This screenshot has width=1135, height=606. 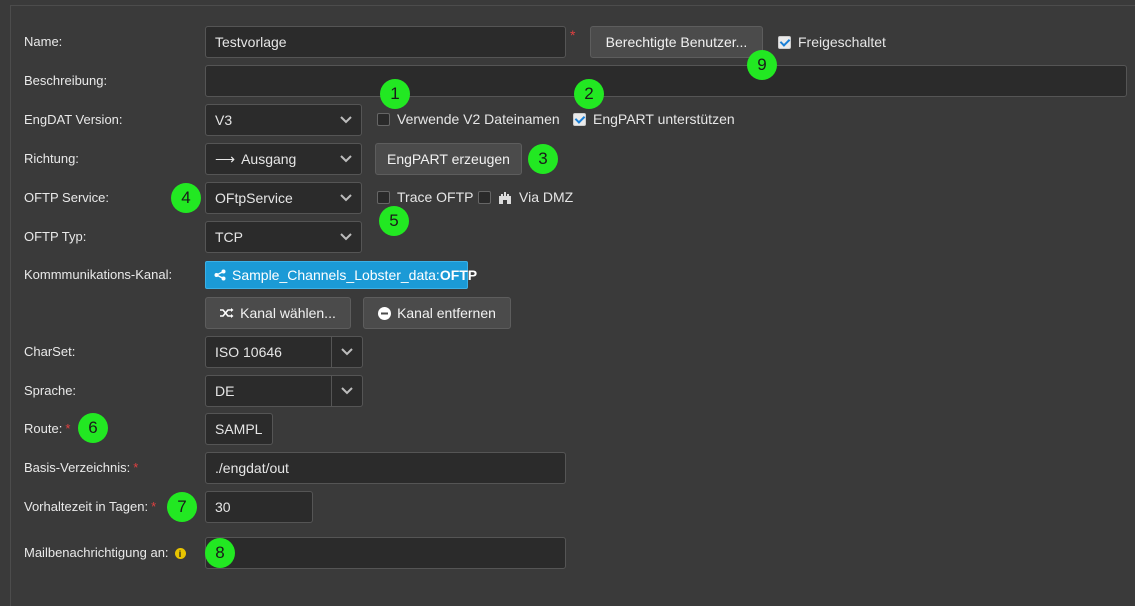 What do you see at coordinates (68, 428) in the screenshot?
I see `route-required-mark: *` at bounding box center [68, 428].